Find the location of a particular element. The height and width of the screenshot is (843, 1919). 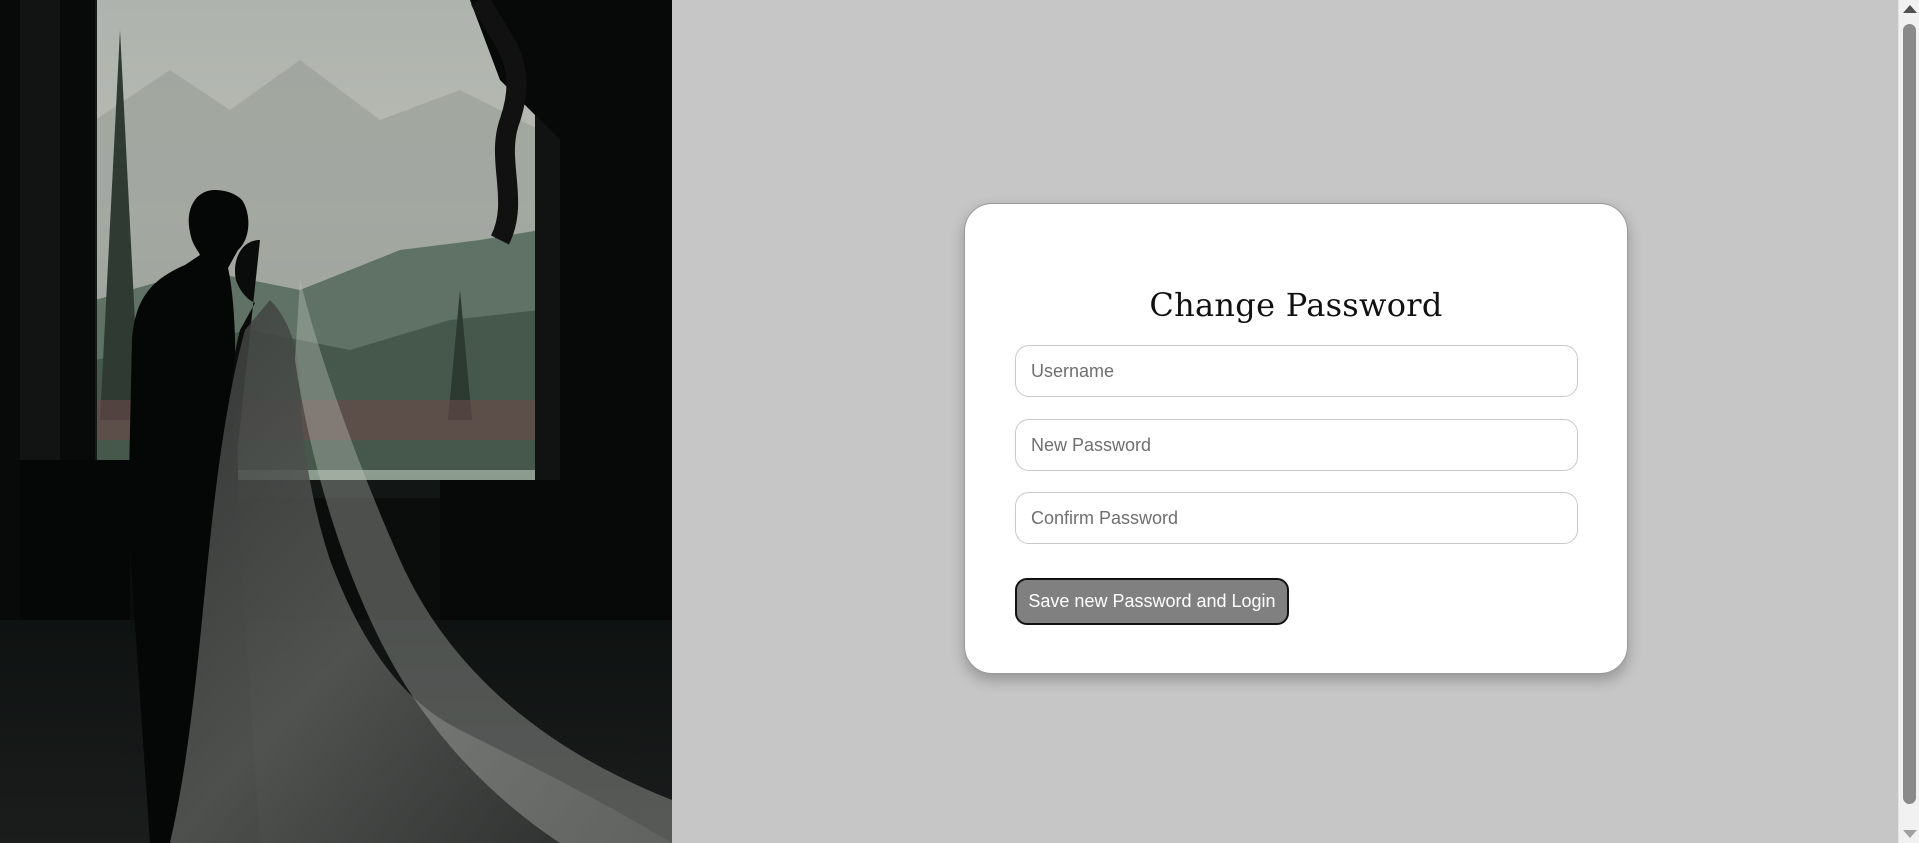

vertical-scrollbar is located at coordinates (1908, 421).